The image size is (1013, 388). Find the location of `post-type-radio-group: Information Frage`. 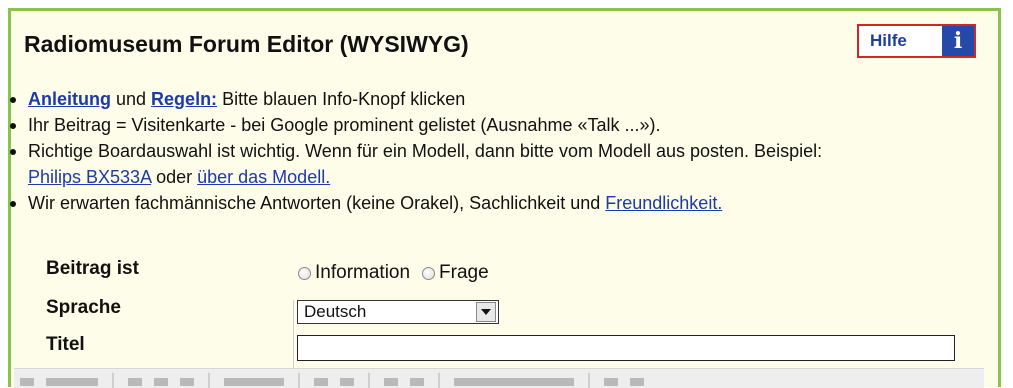

post-type-radio-group: Information Frage is located at coordinates (399, 273).